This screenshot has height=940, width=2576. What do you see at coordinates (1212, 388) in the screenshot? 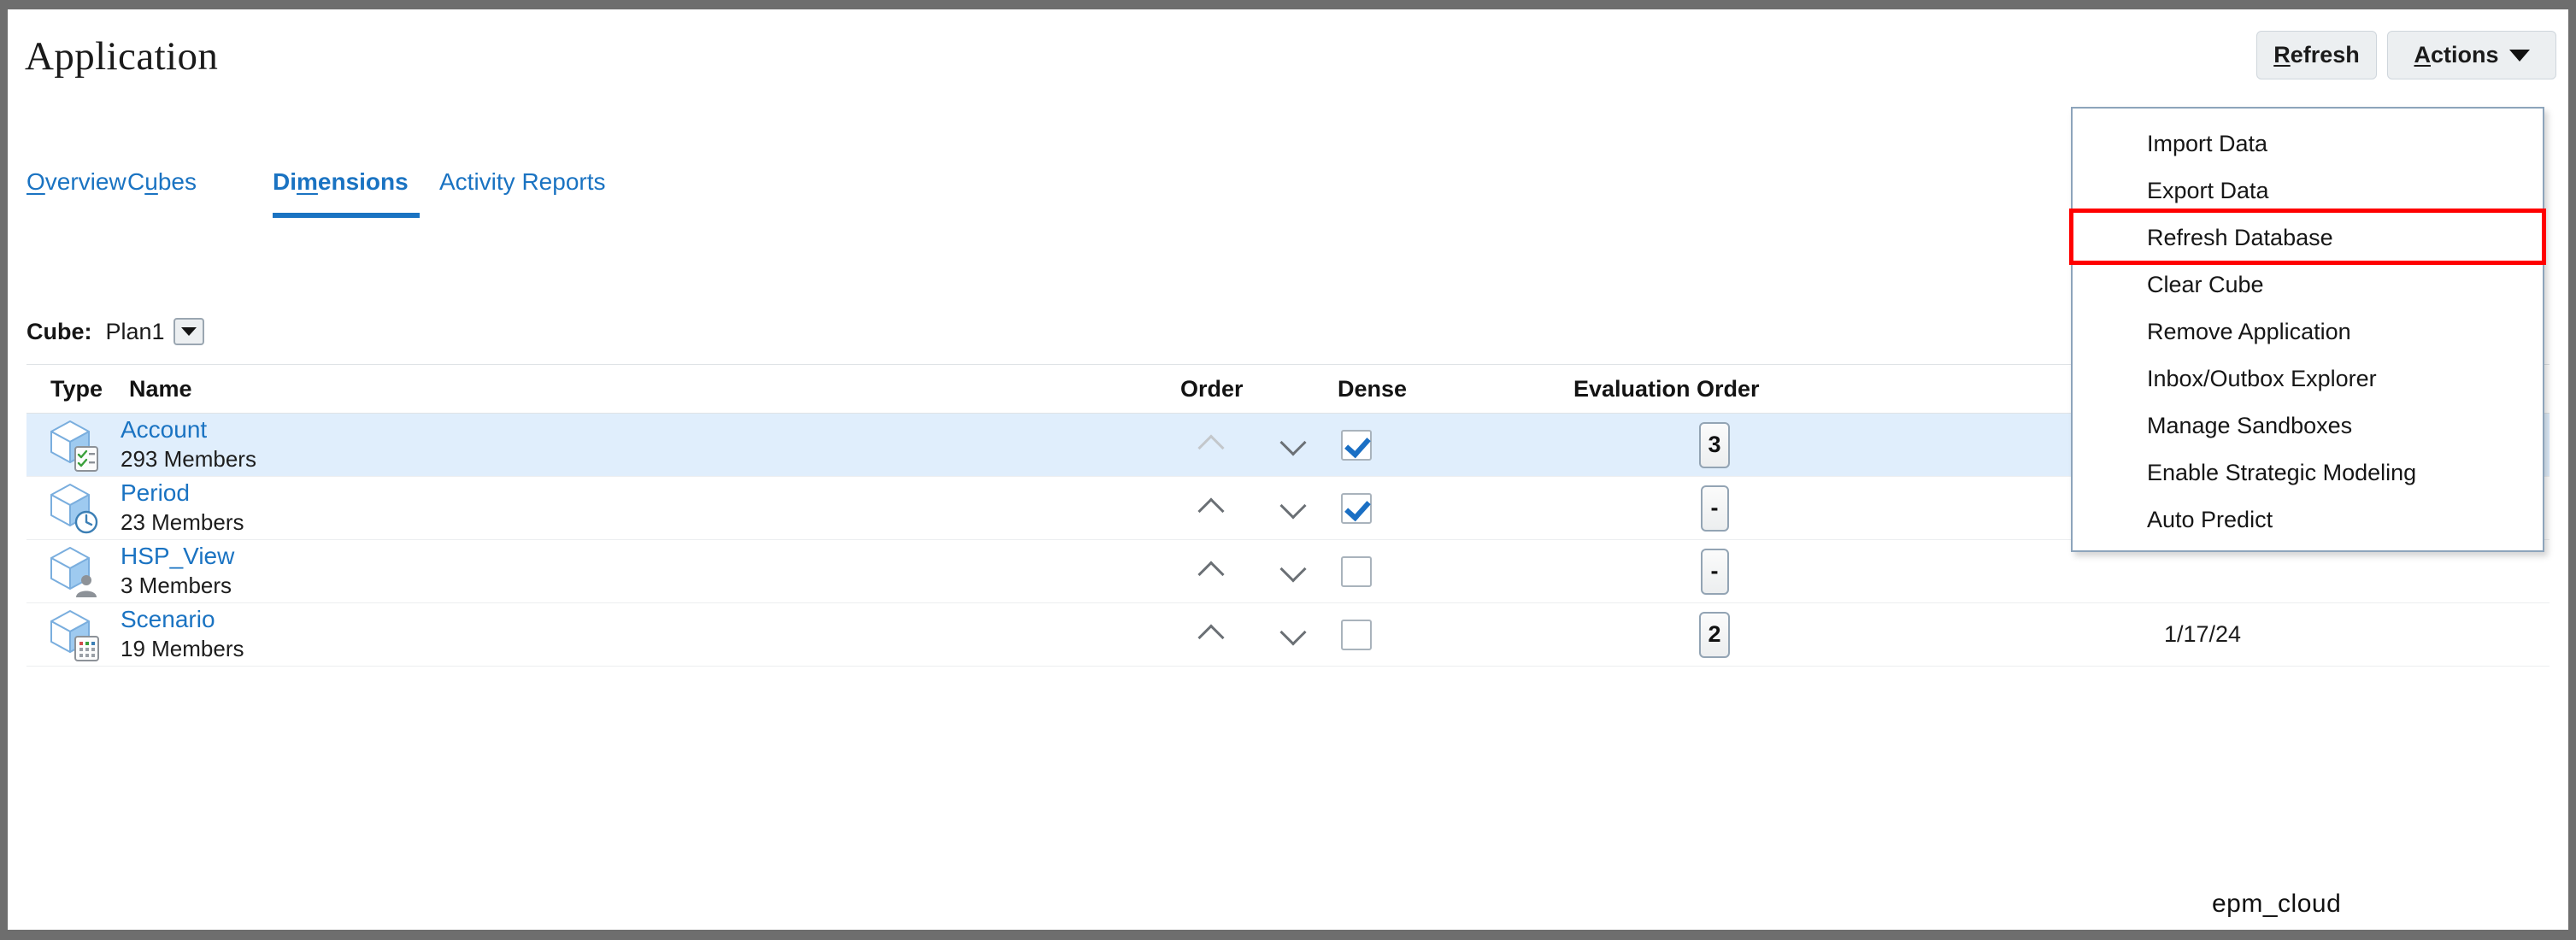
I see `column-header-order: Order` at bounding box center [1212, 388].